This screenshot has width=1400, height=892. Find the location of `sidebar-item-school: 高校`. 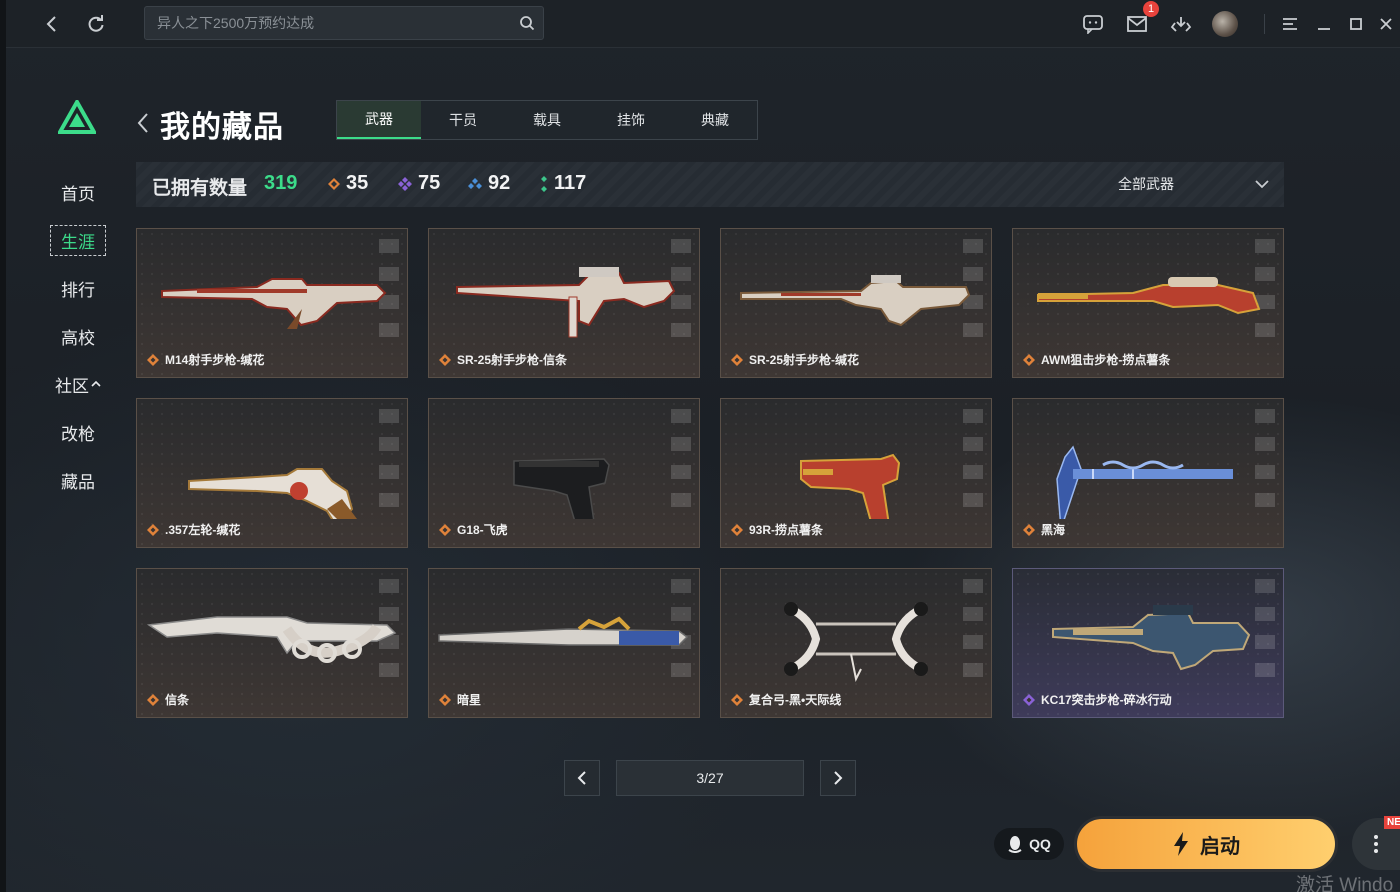

sidebar-item-school: 高校 is located at coordinates (78, 336).